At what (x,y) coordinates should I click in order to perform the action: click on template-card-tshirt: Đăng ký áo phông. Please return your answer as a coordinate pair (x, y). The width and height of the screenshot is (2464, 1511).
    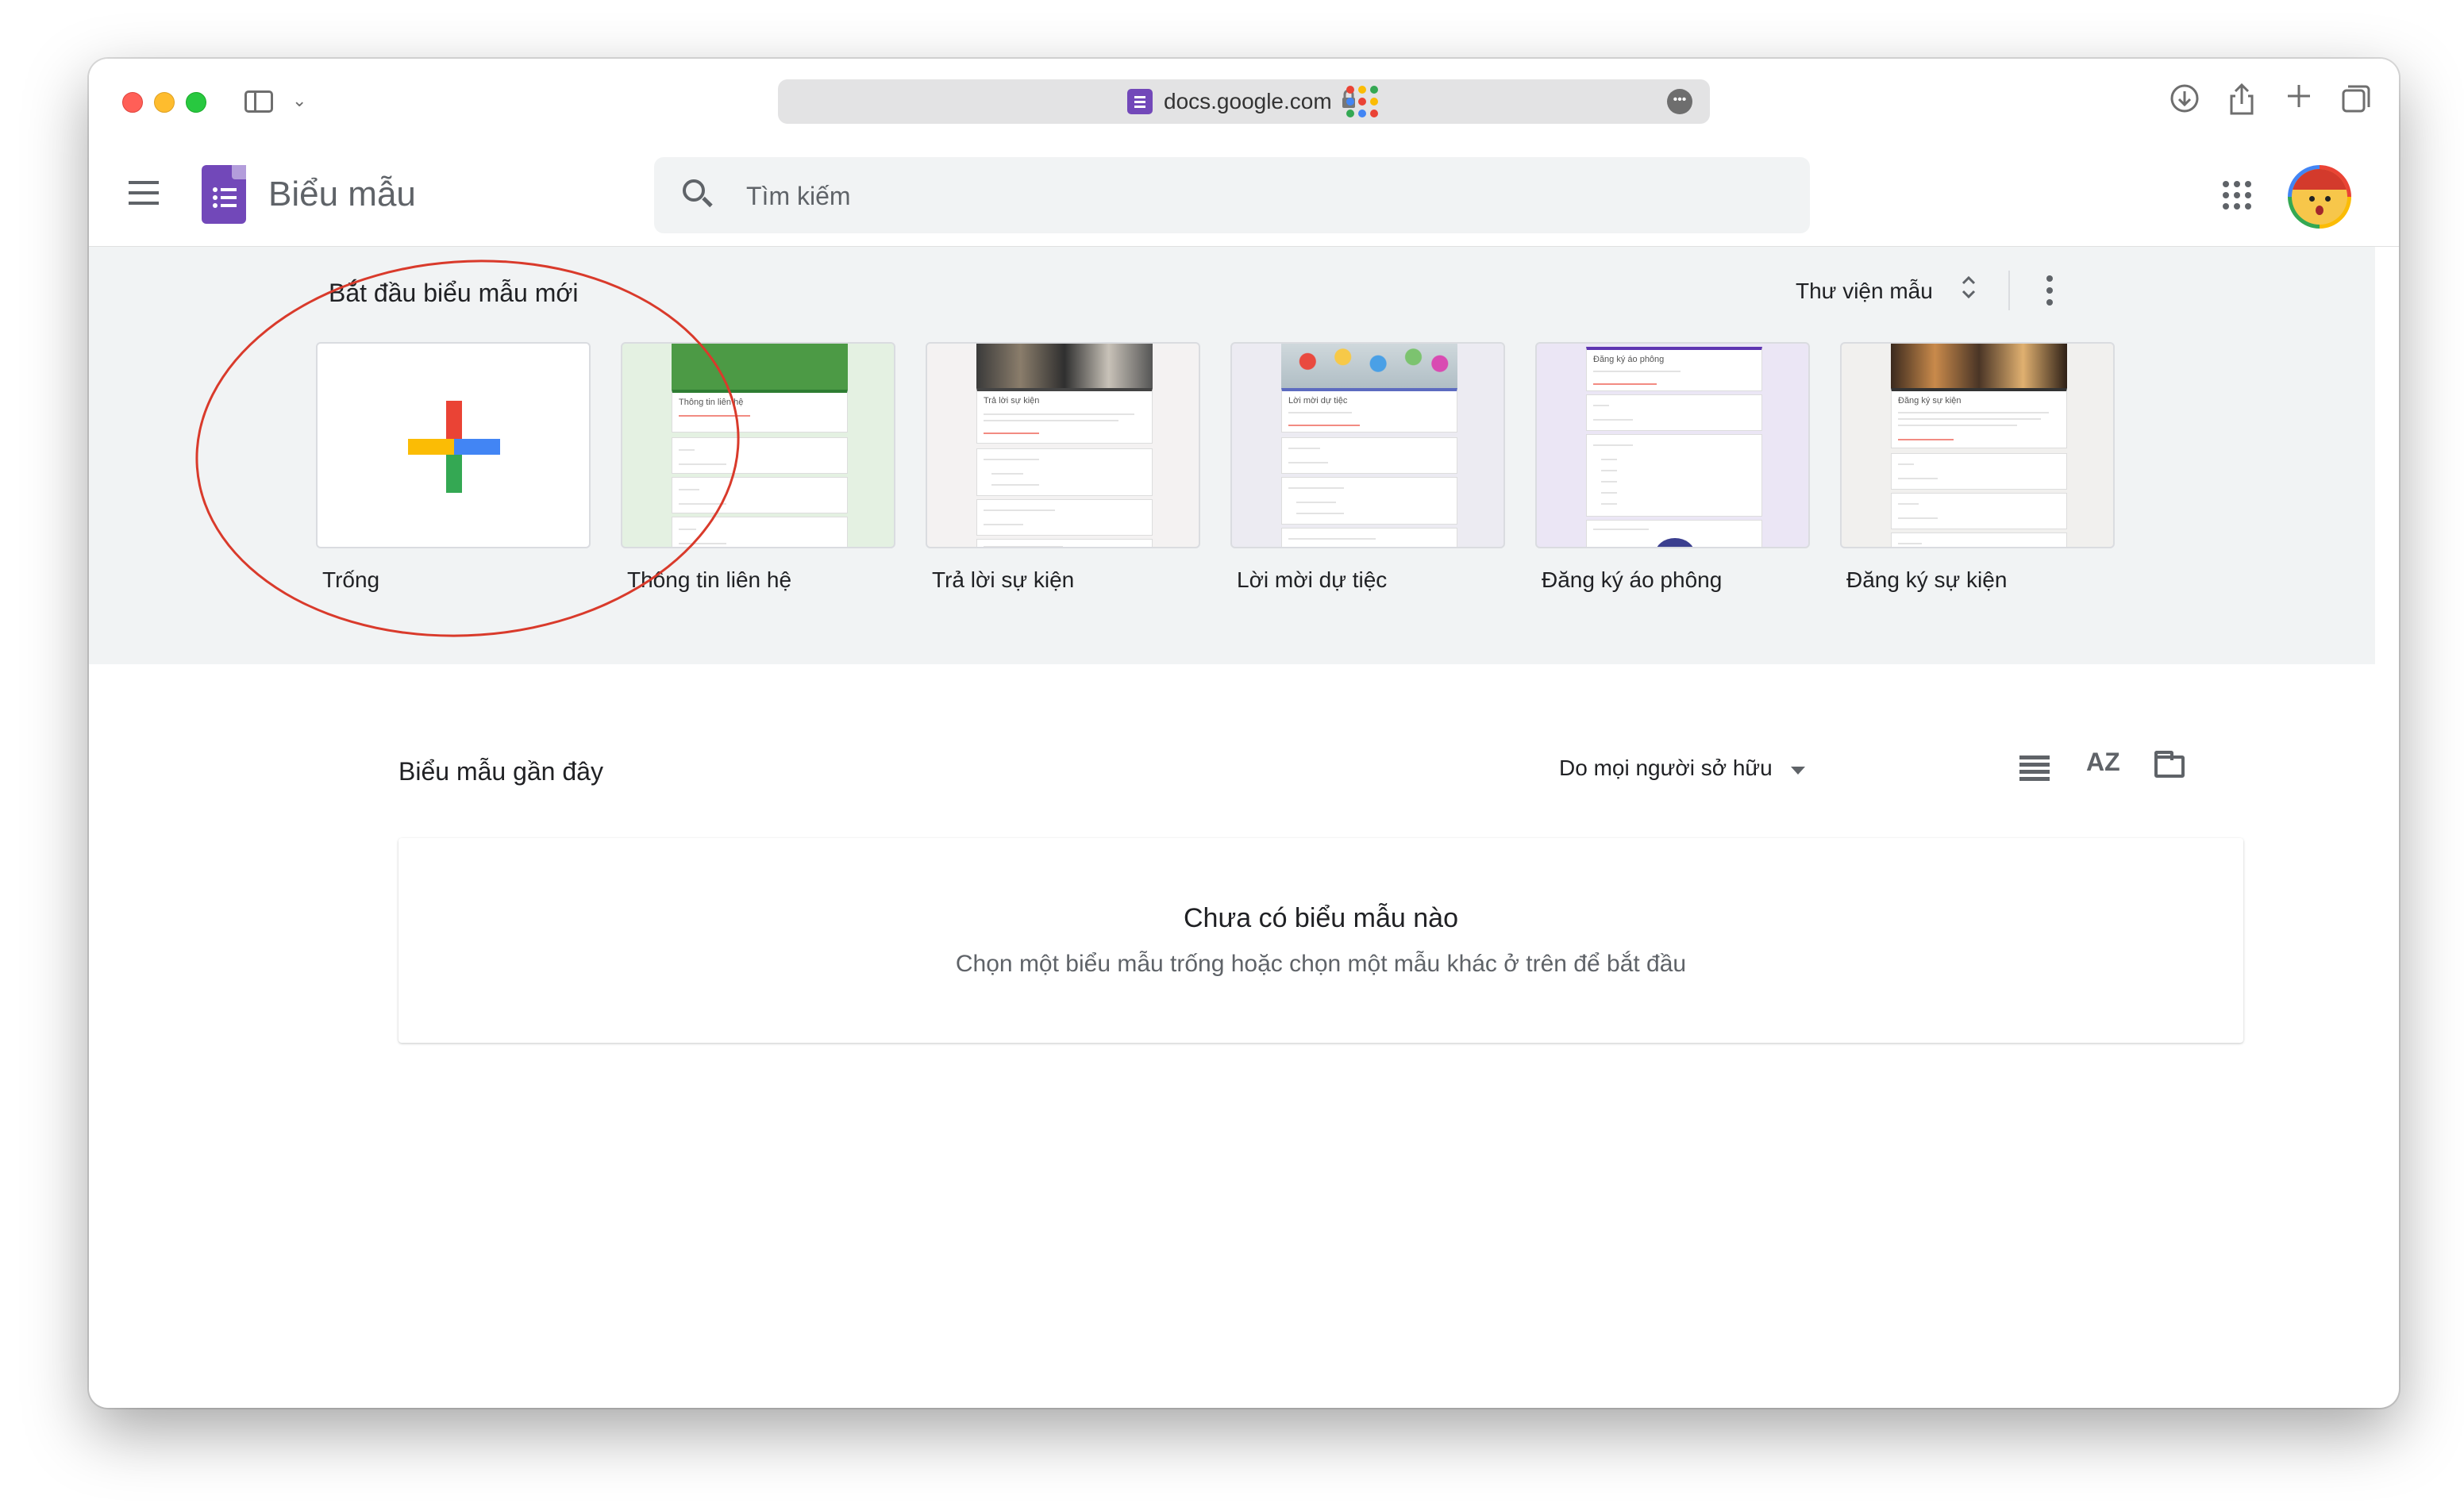
    Looking at the image, I should click on (1672, 445).